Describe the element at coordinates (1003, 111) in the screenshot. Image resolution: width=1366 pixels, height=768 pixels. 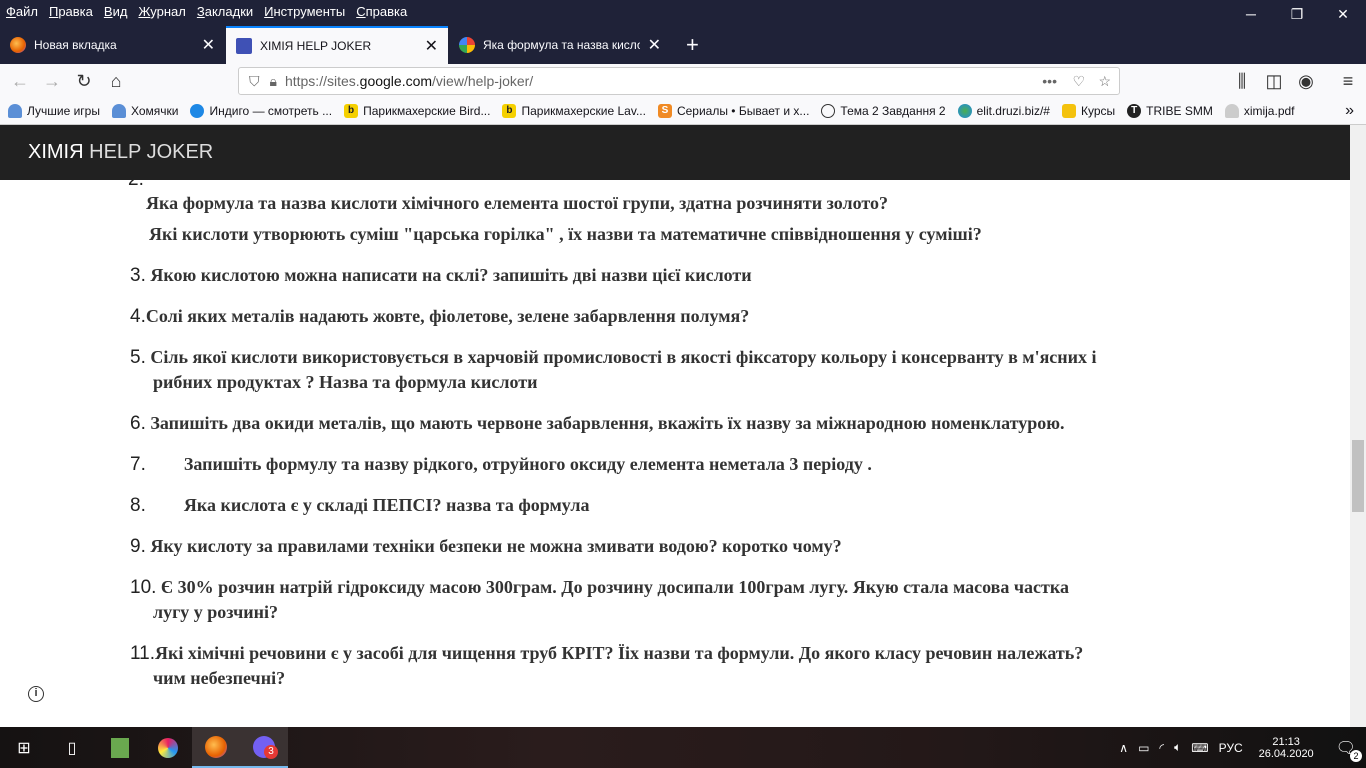
I see `bookmark: elit.druzi.biz/#` at that location.